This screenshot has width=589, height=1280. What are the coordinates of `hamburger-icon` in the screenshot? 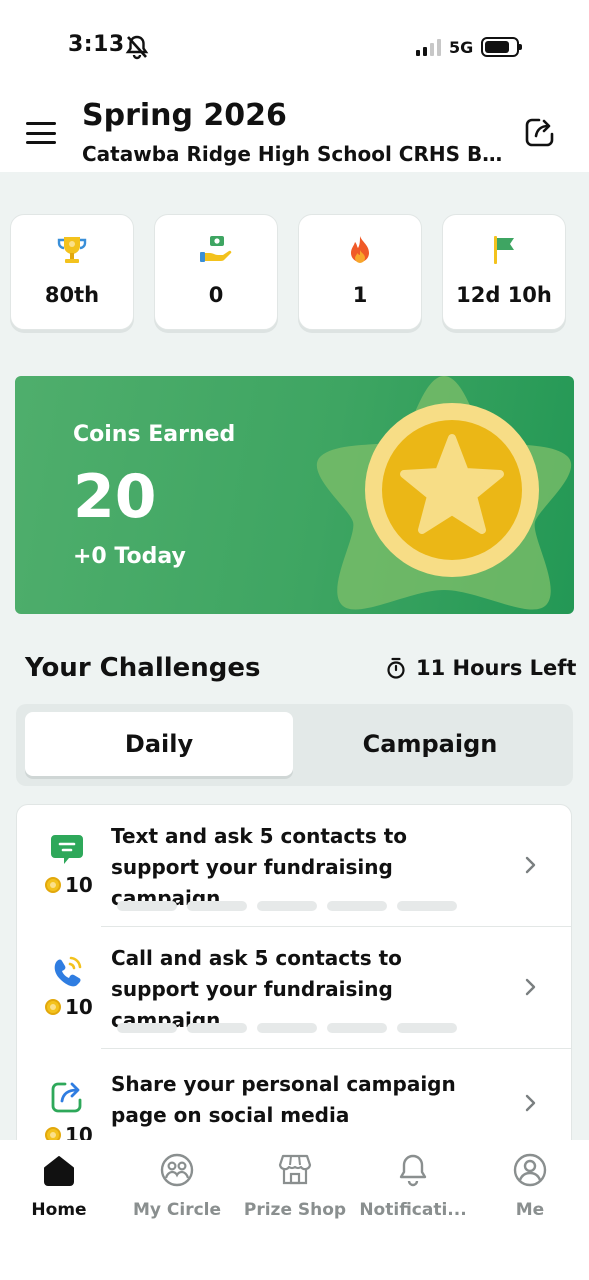 It's located at (41, 133).